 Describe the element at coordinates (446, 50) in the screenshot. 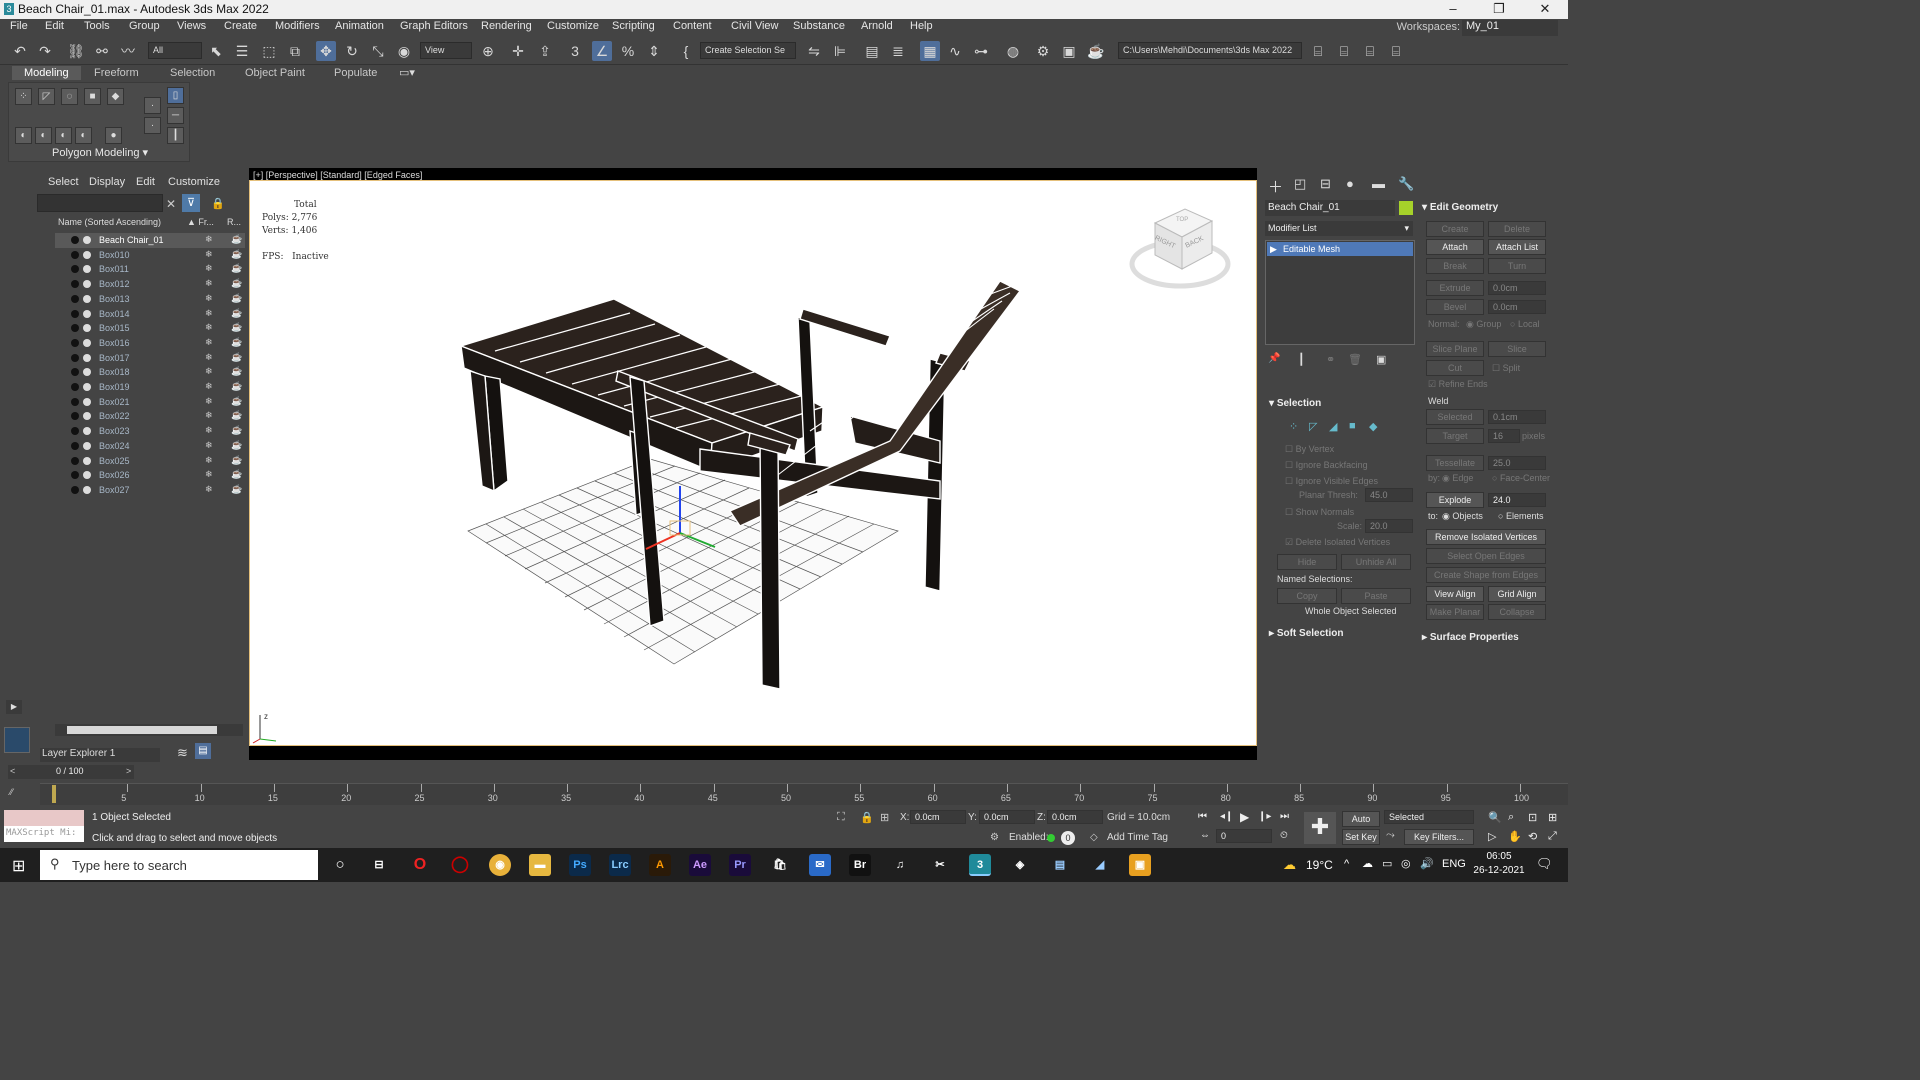

I see `reference-coordinate-dropdown: View` at that location.